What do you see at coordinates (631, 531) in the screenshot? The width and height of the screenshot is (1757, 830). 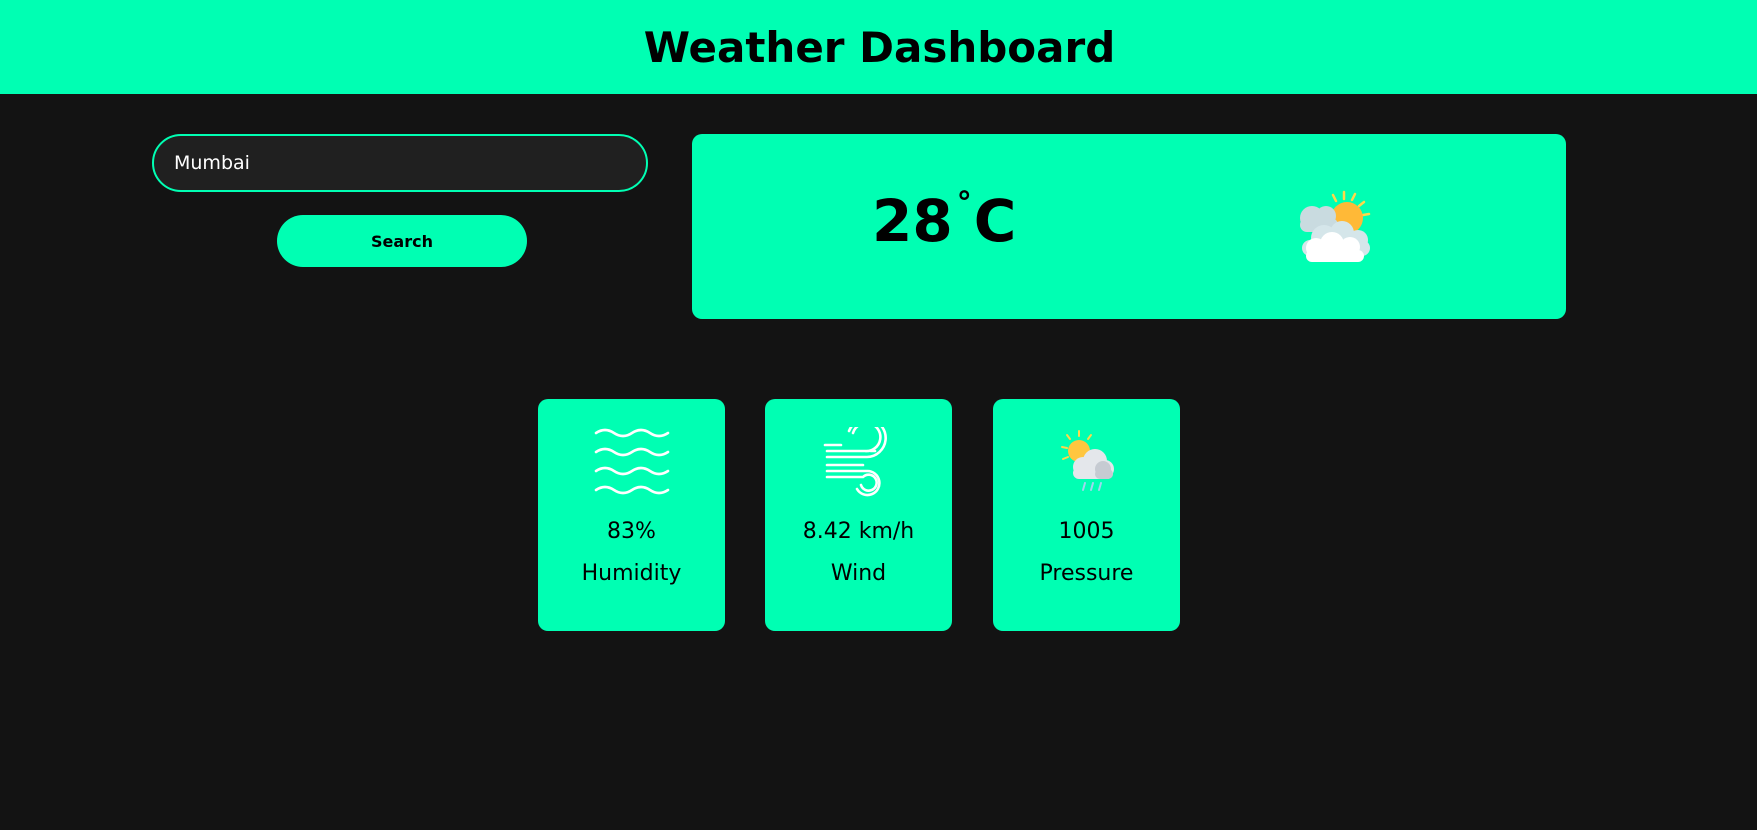 I see `humidity-value: 83%` at bounding box center [631, 531].